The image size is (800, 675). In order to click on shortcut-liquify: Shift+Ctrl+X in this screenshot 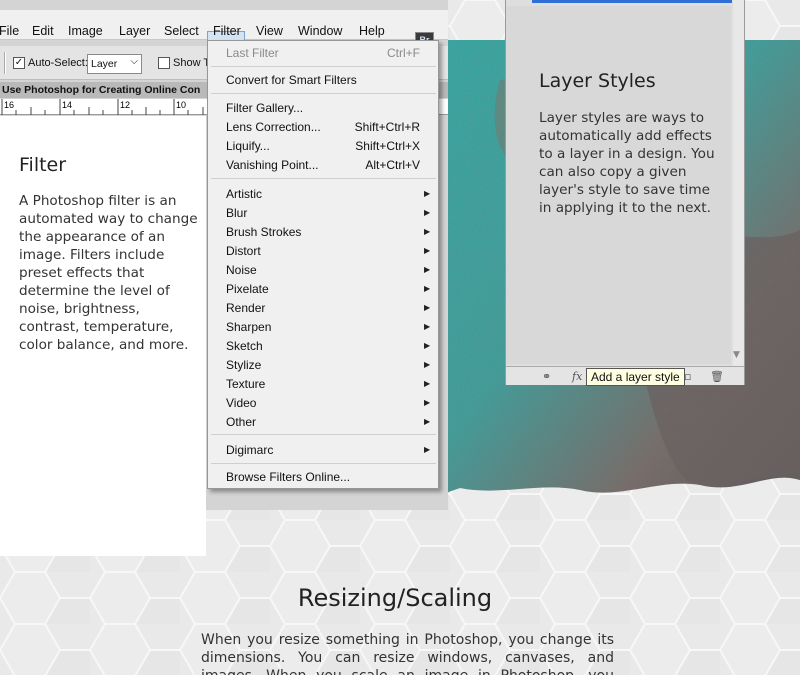, I will do `click(387, 146)`.